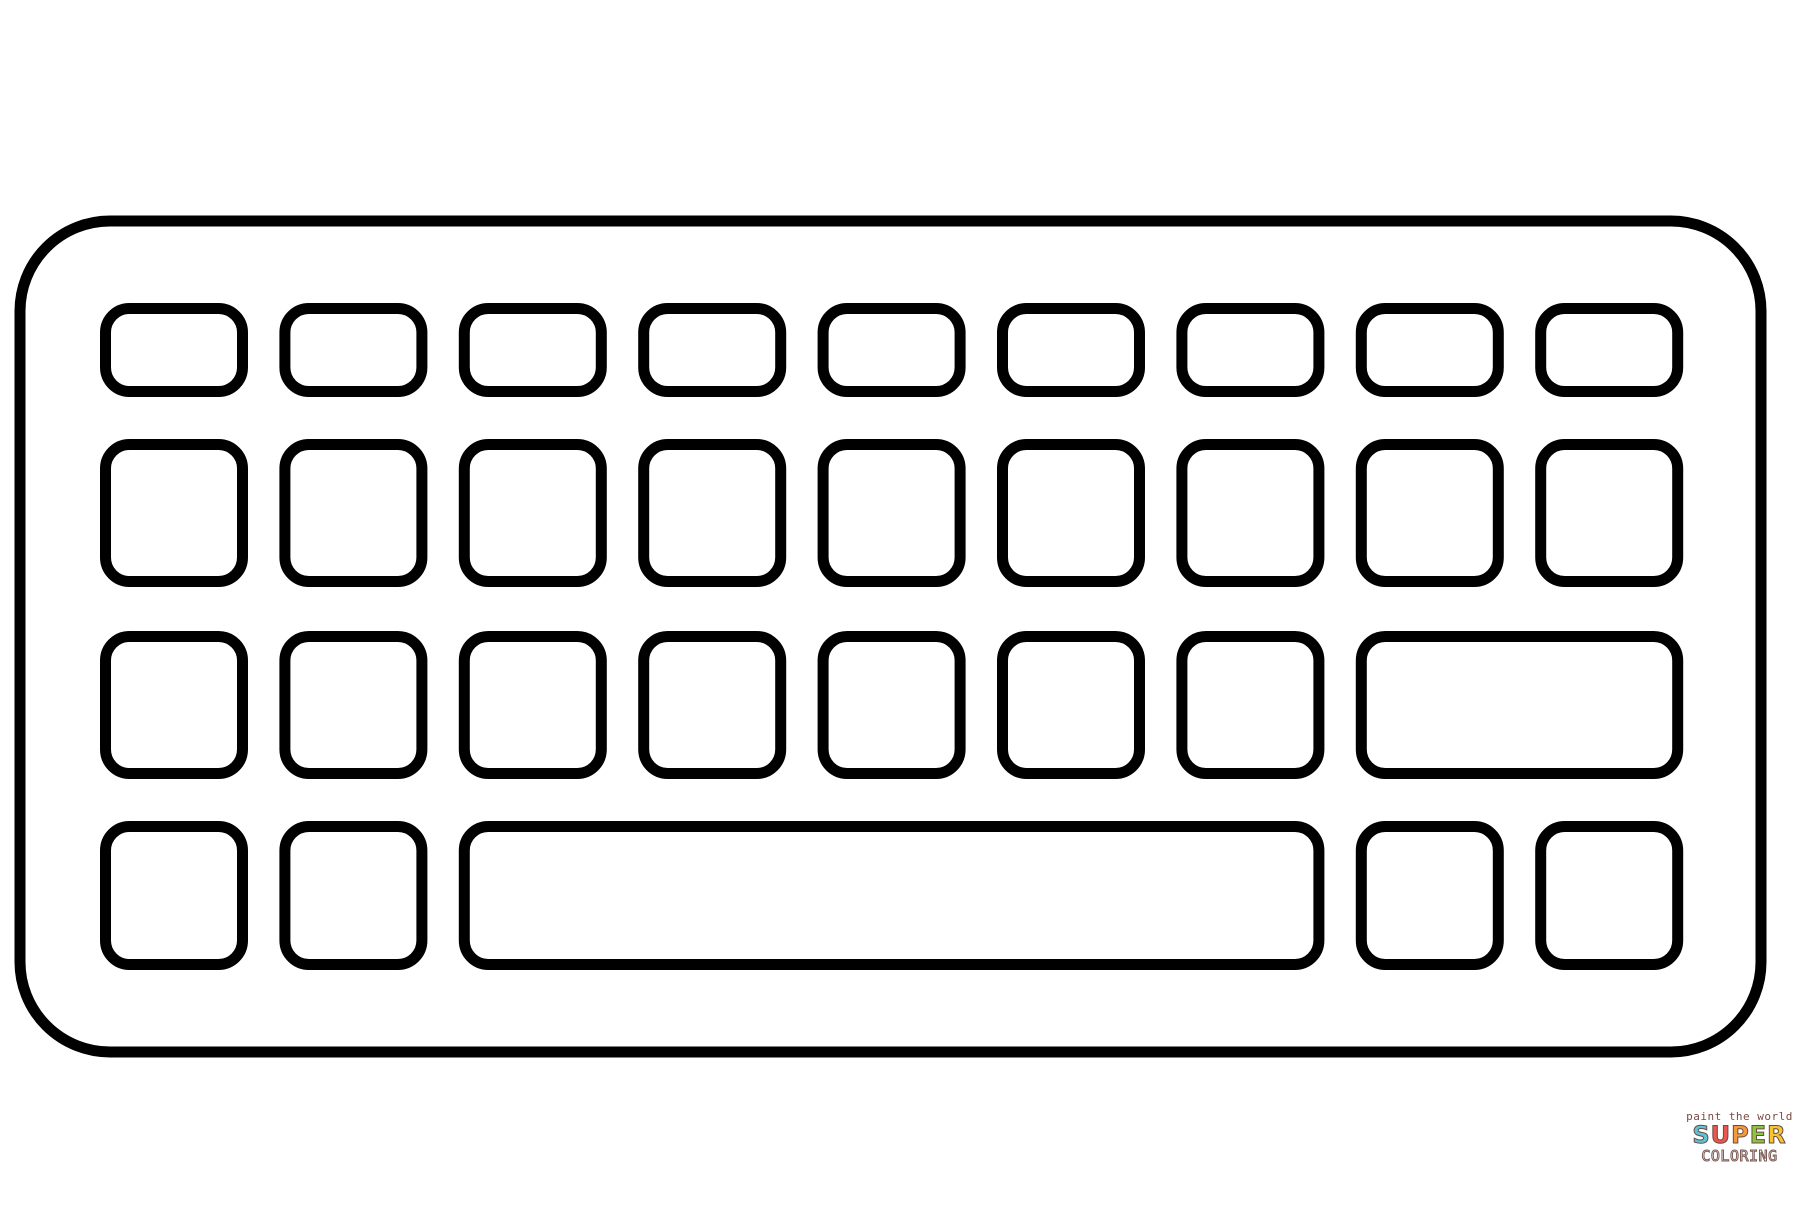 This screenshot has height=1206, width=1820. What do you see at coordinates (1758, 1135) in the screenshot?
I see `logo-letter: E` at bounding box center [1758, 1135].